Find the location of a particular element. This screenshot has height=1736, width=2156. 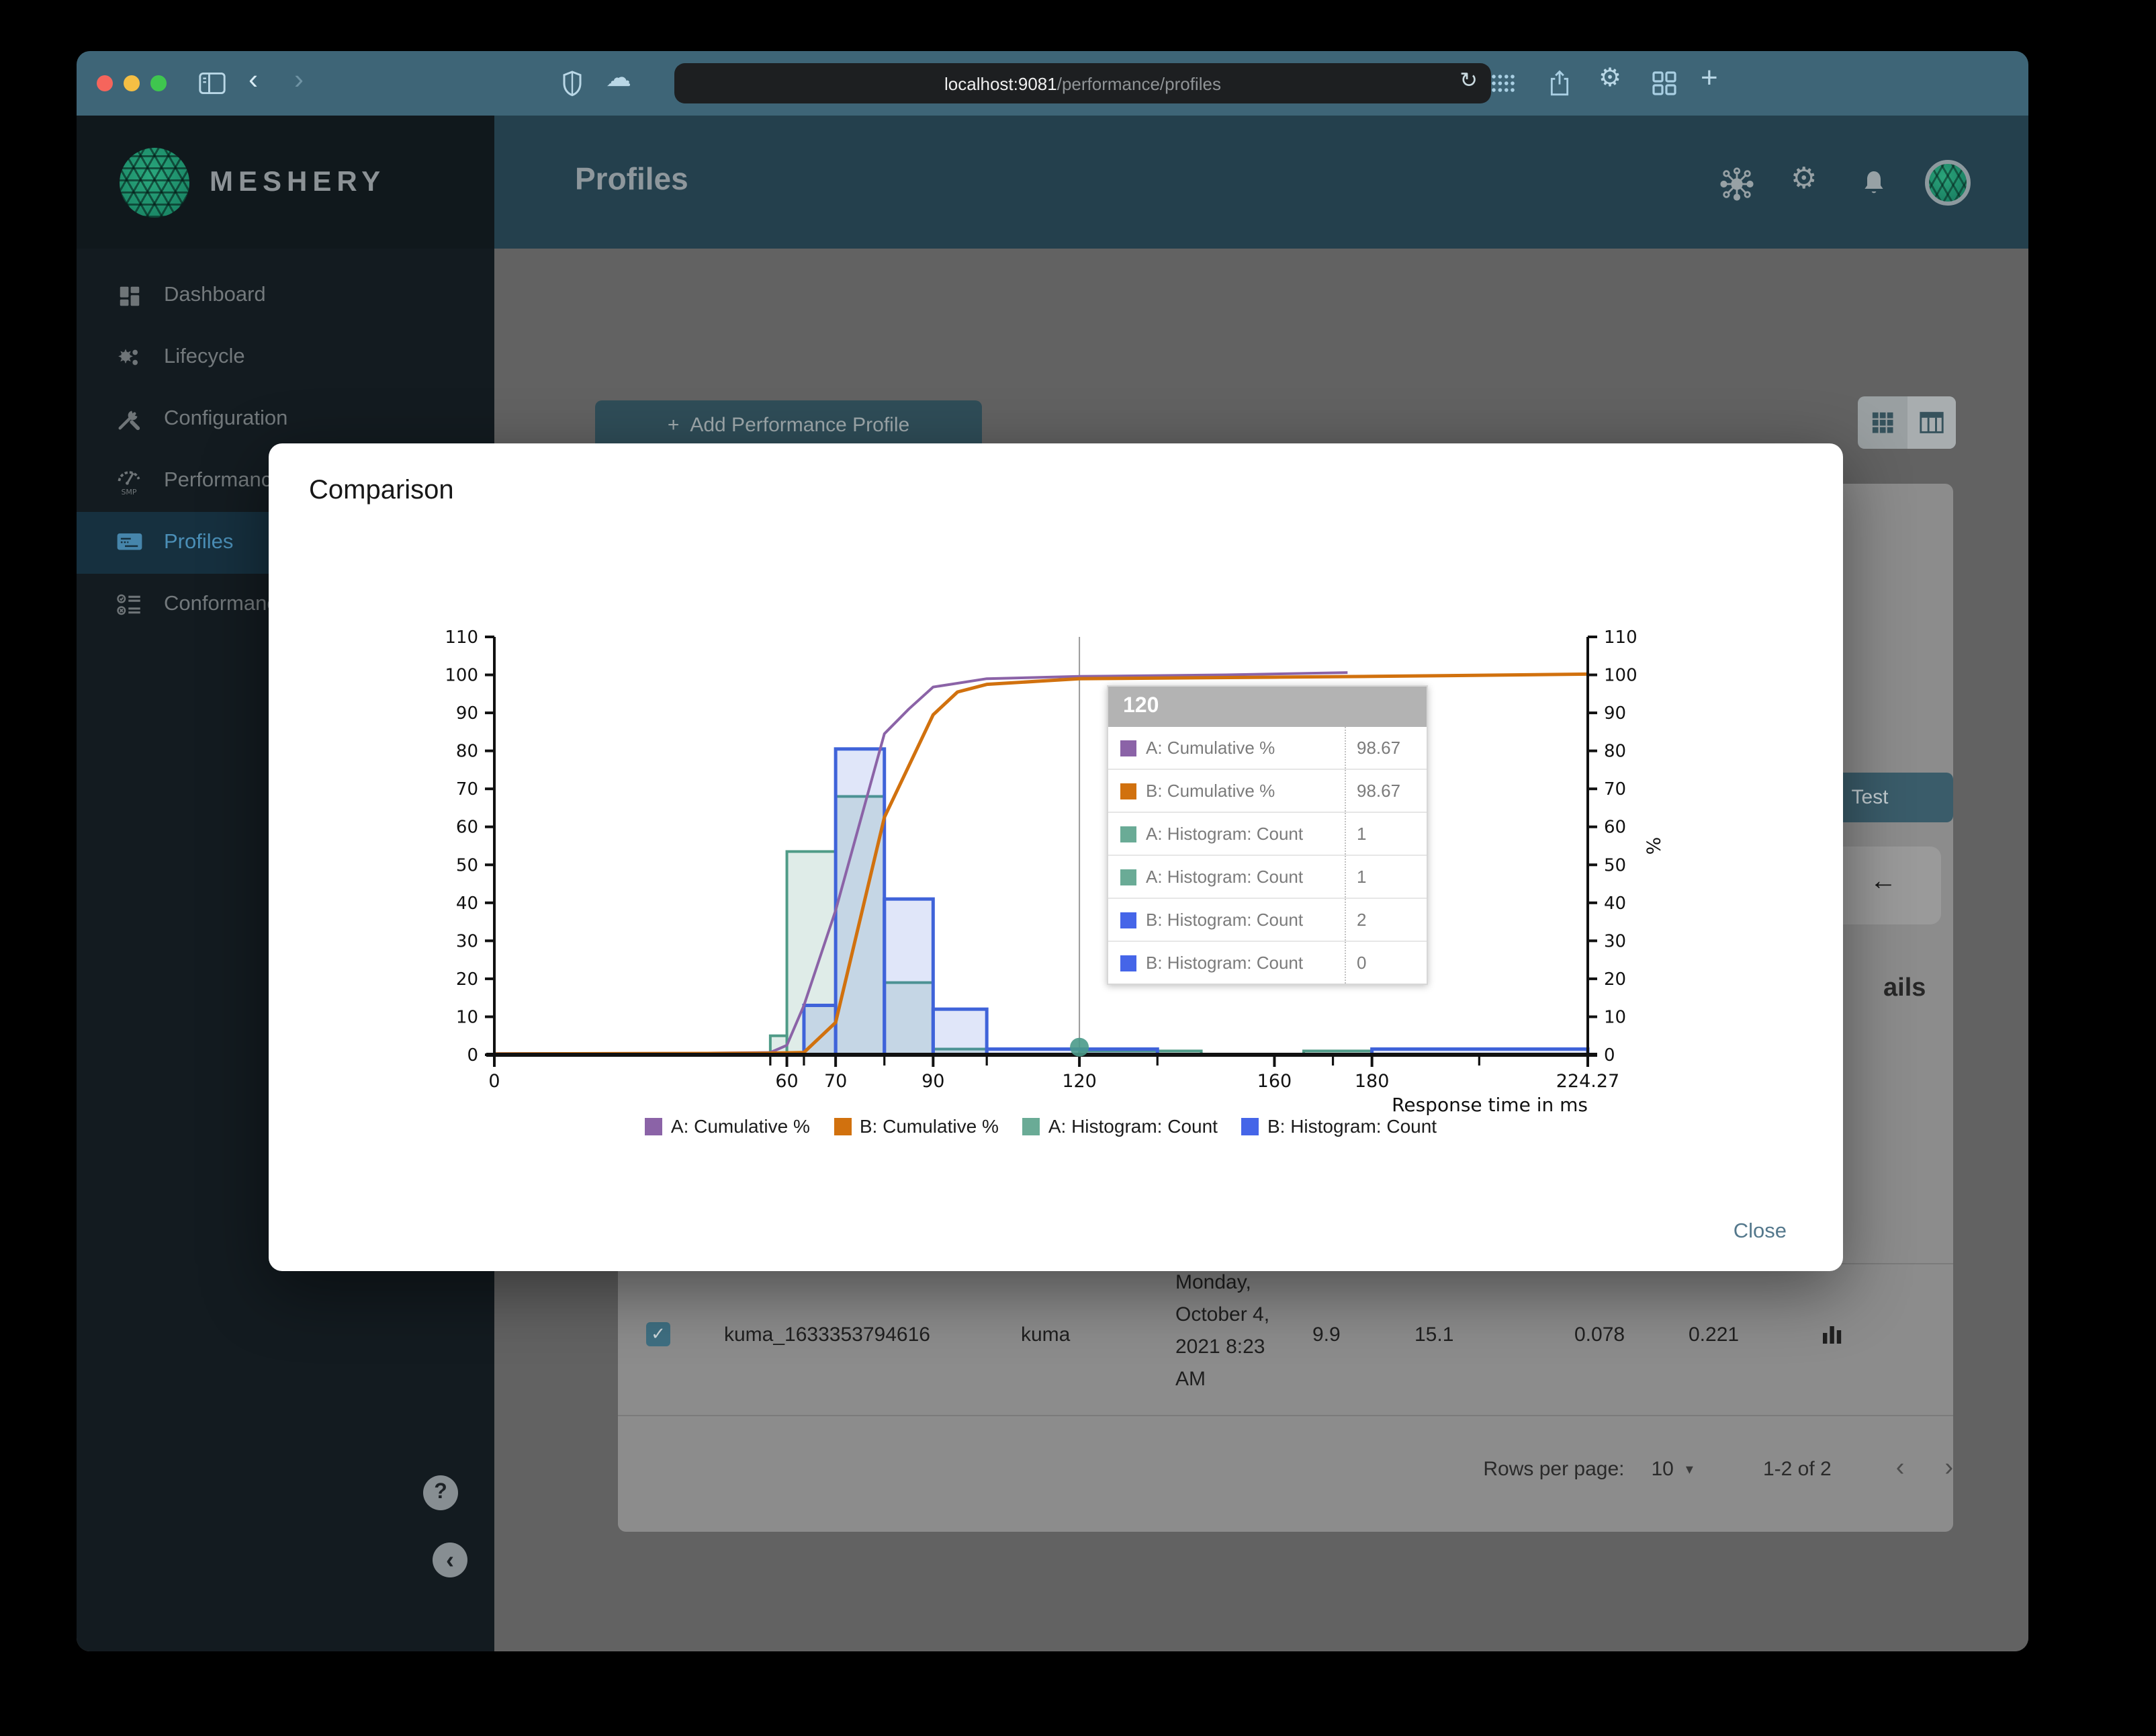

brand-area: MESHERY is located at coordinates (285, 182).